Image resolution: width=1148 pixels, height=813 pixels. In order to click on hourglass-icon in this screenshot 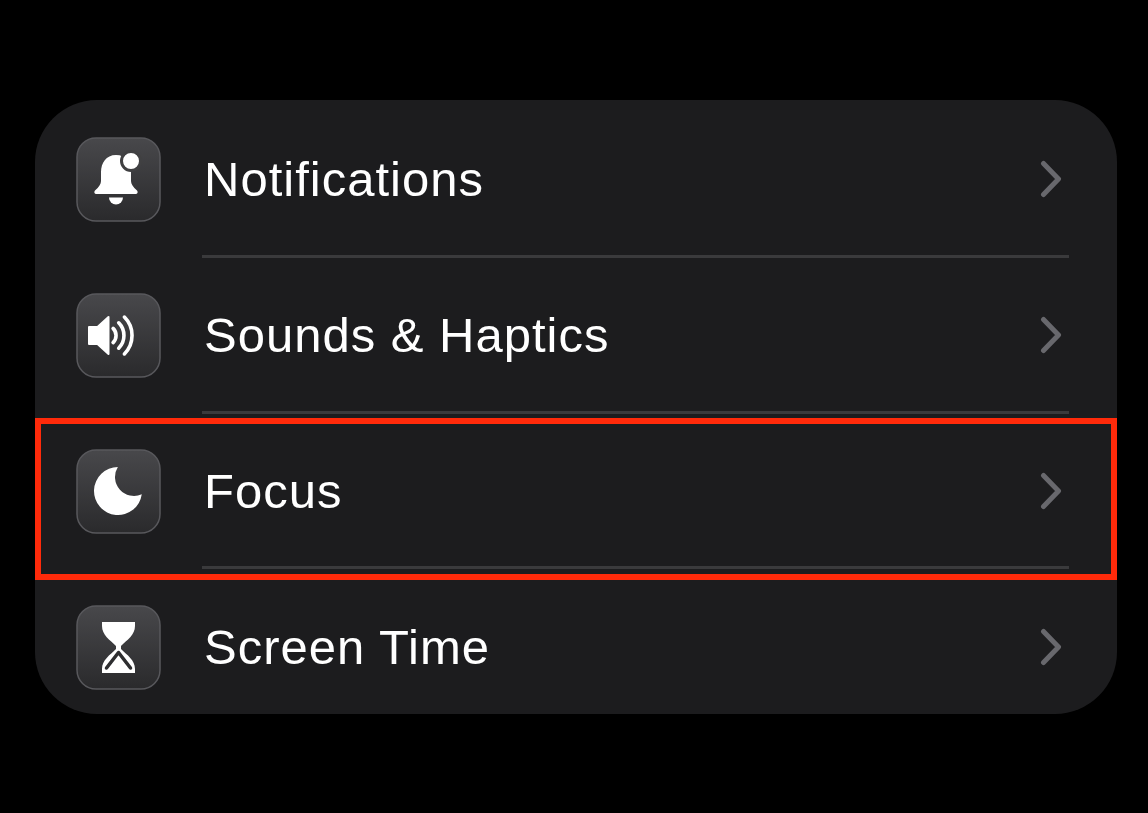, I will do `click(118, 647)`.